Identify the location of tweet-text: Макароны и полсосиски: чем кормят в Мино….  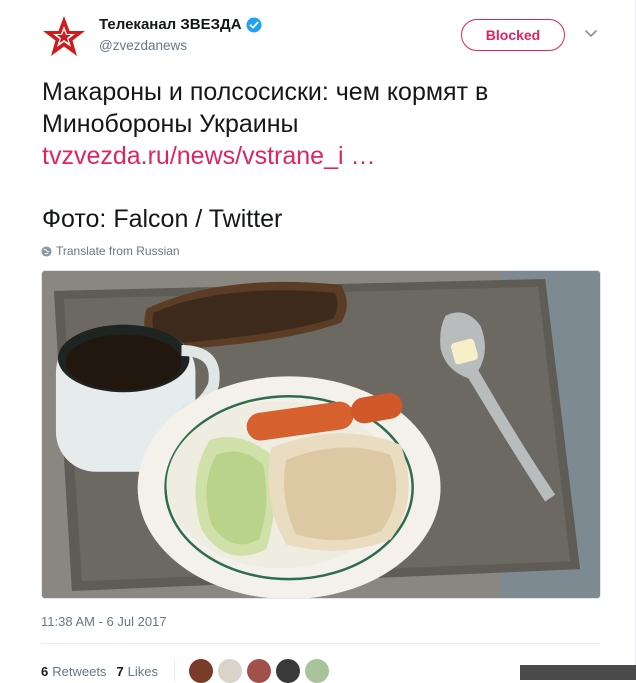
(322, 124).